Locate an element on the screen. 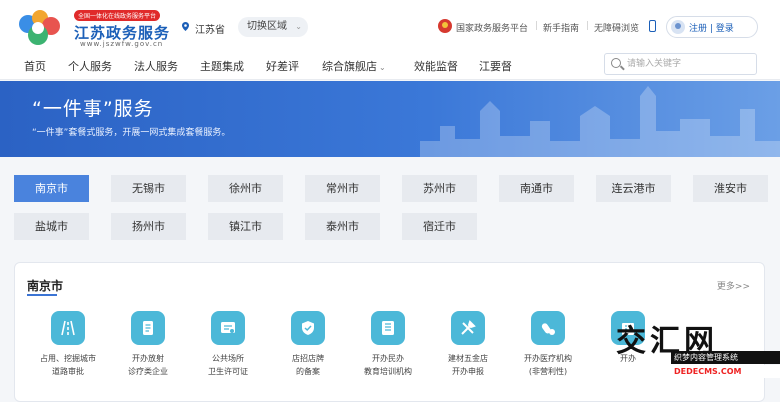  city-tab-yancheng: 盐城市 is located at coordinates (51, 226).